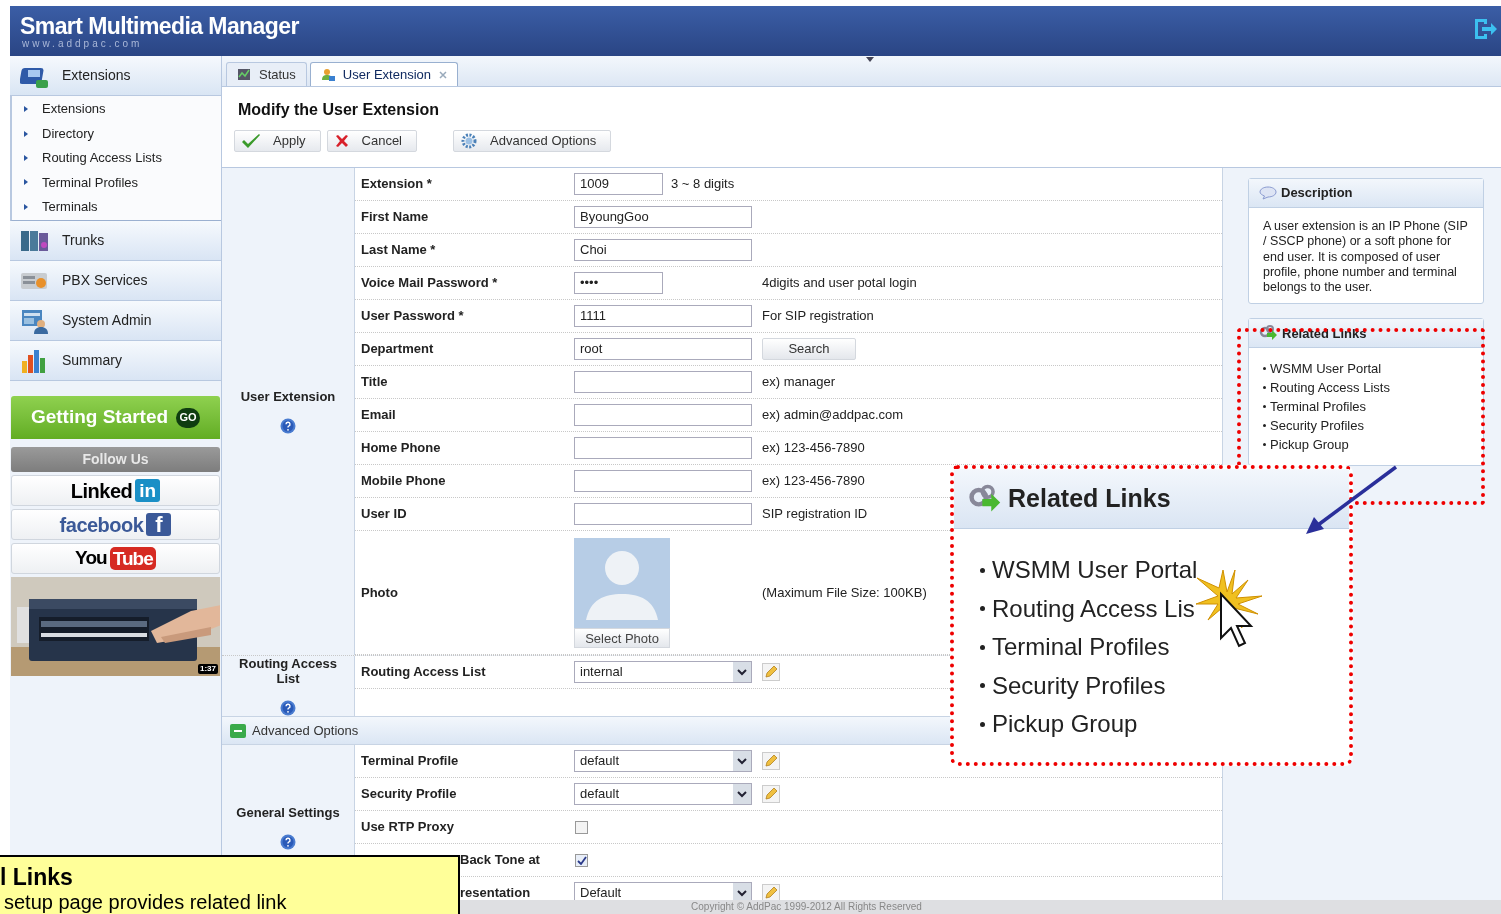  What do you see at coordinates (1365, 257) in the screenshot?
I see `description-text: A user extension is an IP Phone (SIP / SSCP phone) or a soft phone for end user. It is composed of user profile, phone number and terminal belongs to the user.` at bounding box center [1365, 257].